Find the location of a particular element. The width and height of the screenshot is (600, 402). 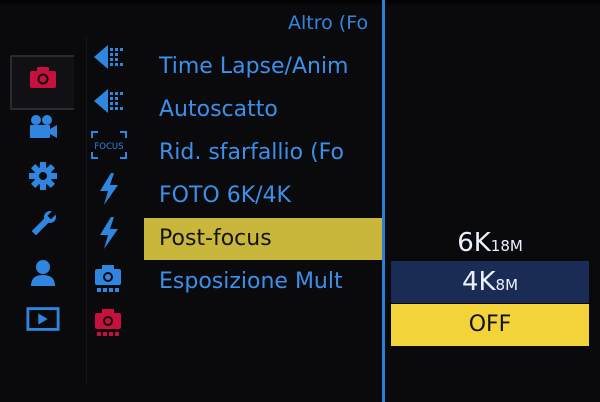

user-icon is located at coordinates (43, 273).